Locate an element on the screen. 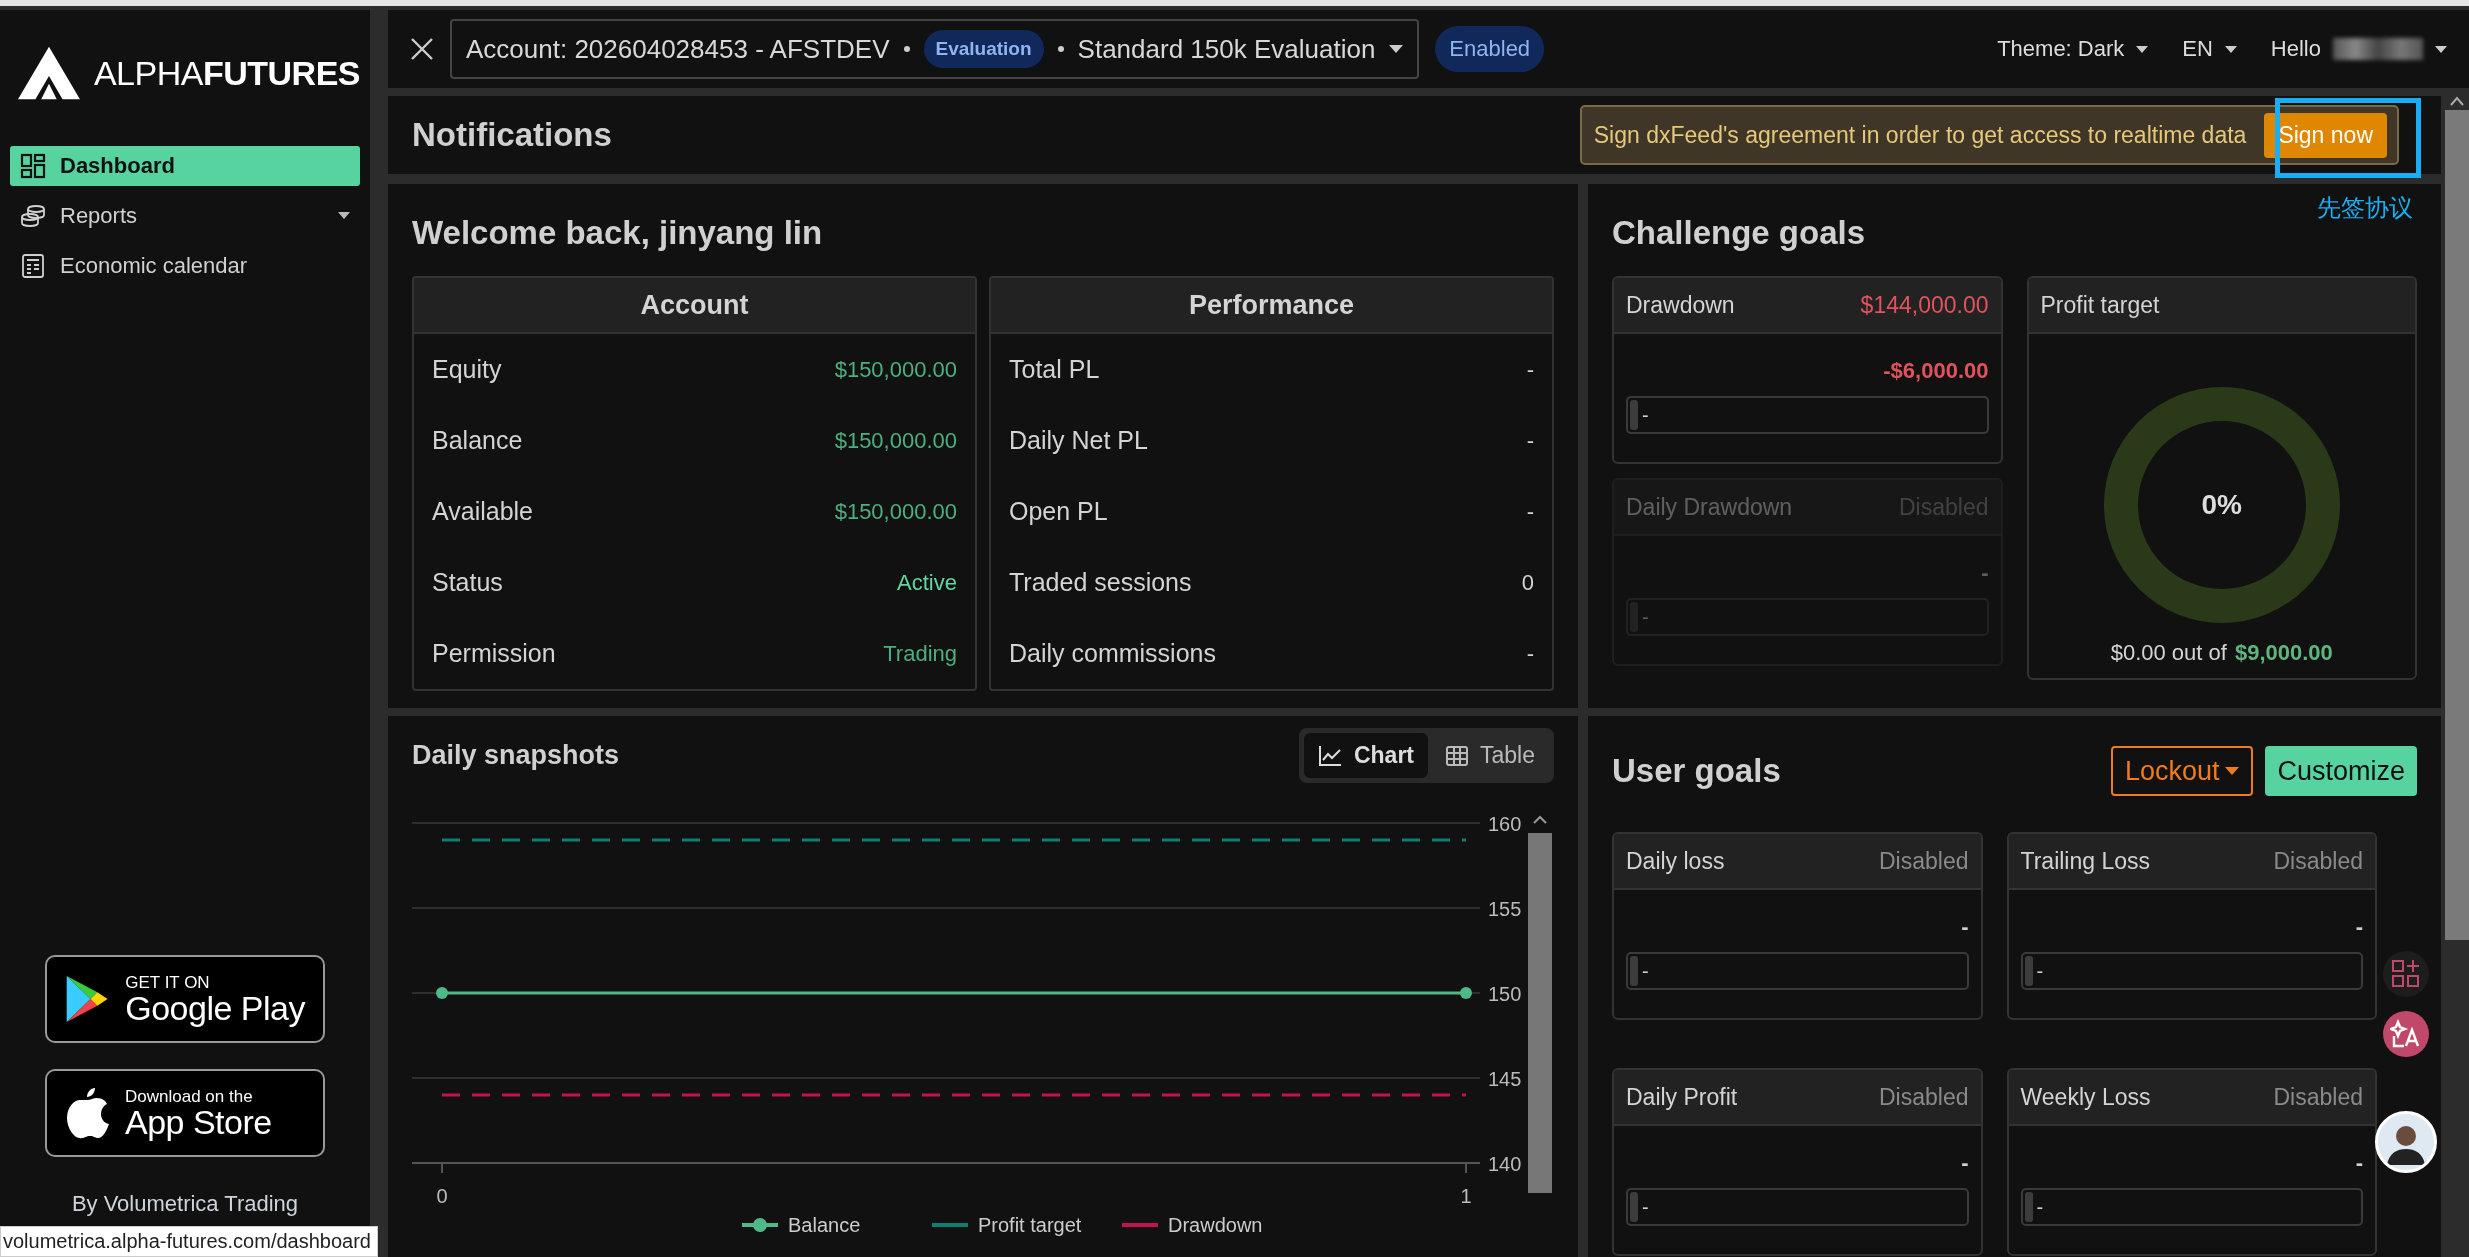 This screenshot has height=1257, width=2469. account-selector: Account: 202604028453 - AFSTDEV Evaluation Standard 150k Evaluation is located at coordinates (935, 49).